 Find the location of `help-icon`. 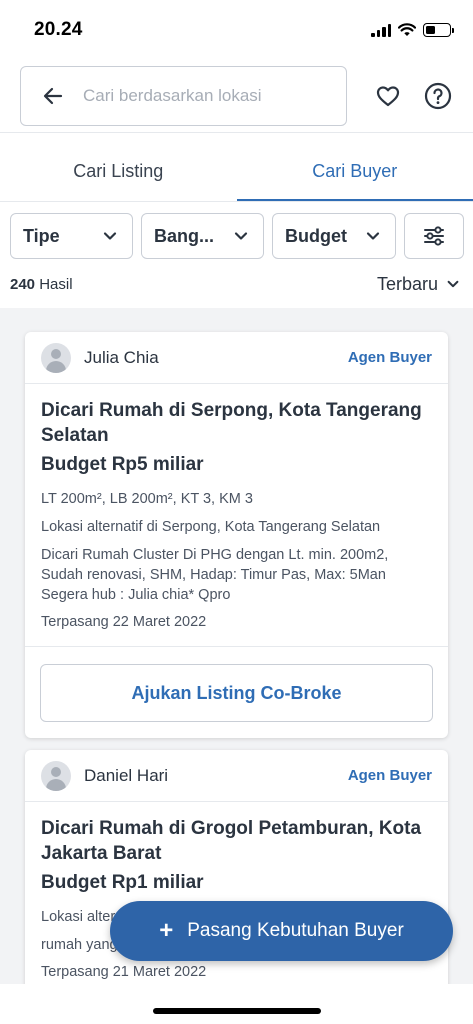

help-icon is located at coordinates (438, 96).